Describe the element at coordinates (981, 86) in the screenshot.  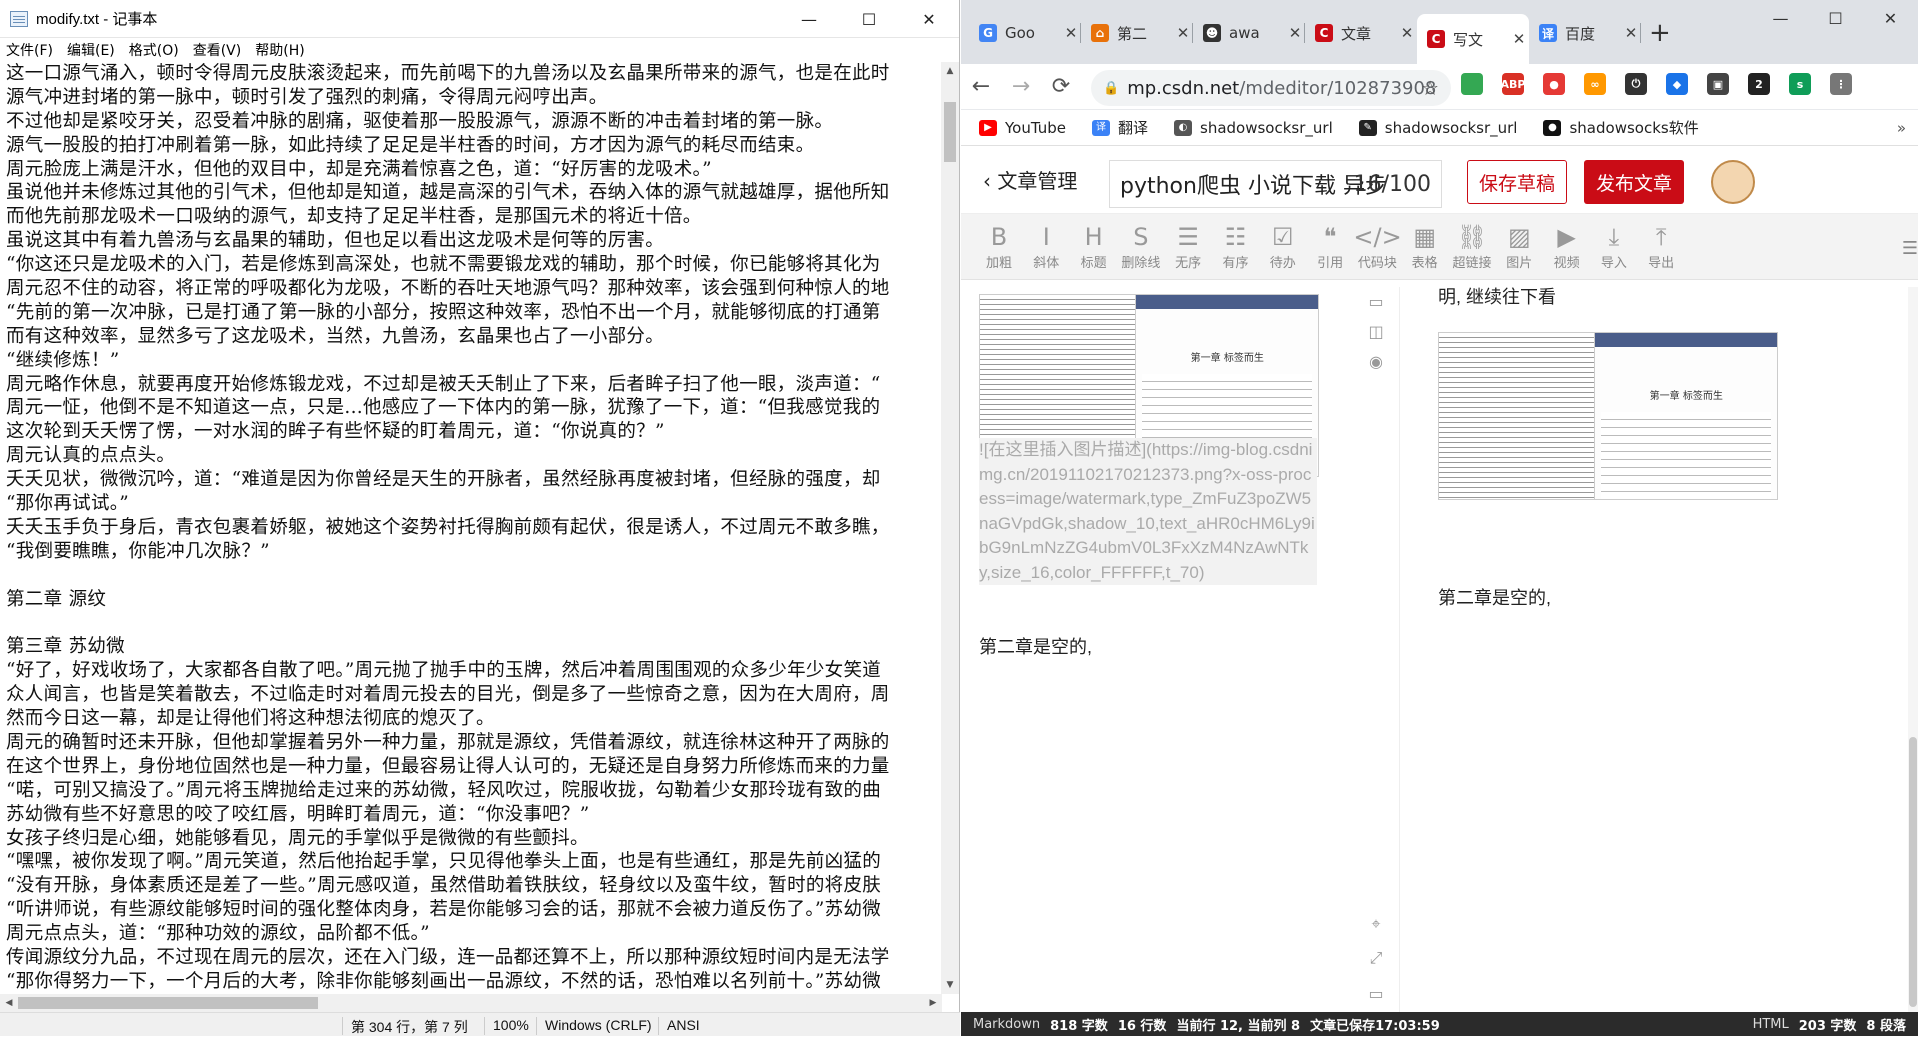
I see `back-arrow-icon: ←` at that location.